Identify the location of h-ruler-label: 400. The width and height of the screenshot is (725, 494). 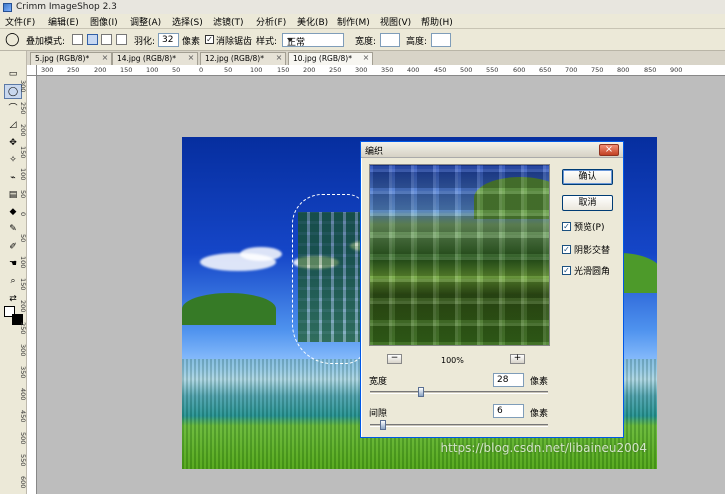
(413, 70).